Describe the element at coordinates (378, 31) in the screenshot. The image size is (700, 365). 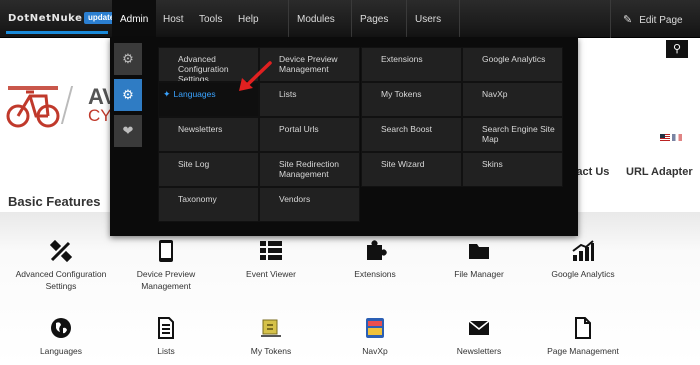
I see `pages-dropdown: Pages` at that location.